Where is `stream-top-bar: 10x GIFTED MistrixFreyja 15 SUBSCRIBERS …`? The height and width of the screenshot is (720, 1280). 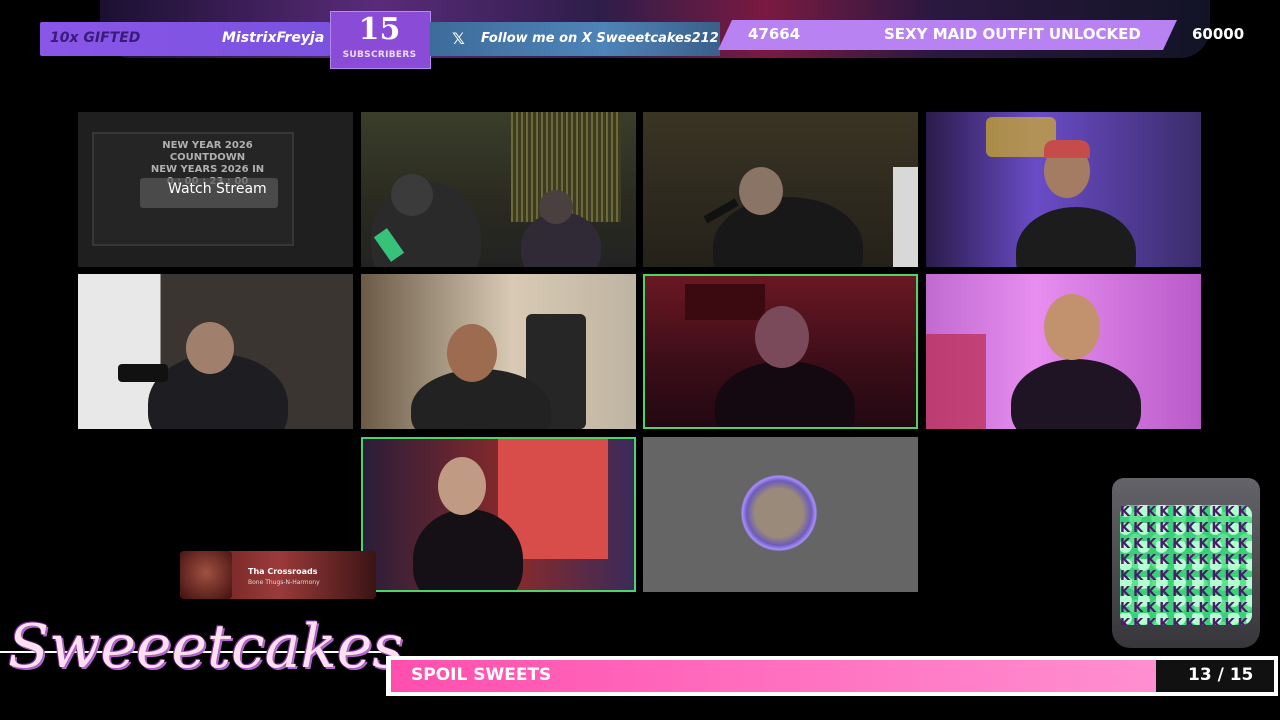 stream-top-bar: 10x GIFTED MistrixFreyja 15 SUBSCRIBERS … is located at coordinates (640, 35).